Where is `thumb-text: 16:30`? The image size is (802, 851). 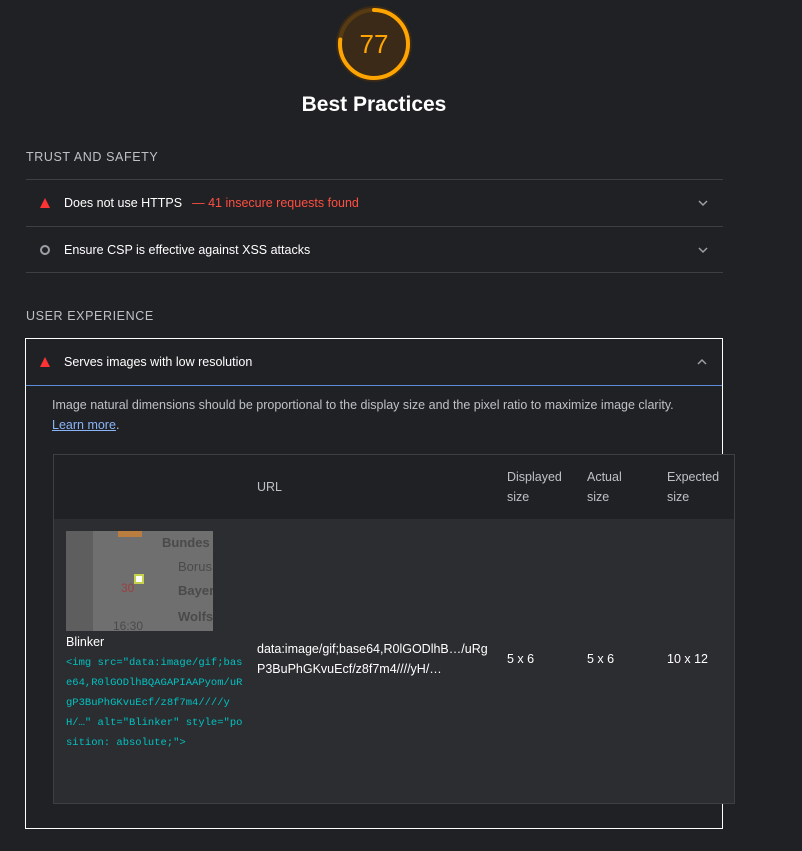 thumb-text: 16:30 is located at coordinates (128, 625).